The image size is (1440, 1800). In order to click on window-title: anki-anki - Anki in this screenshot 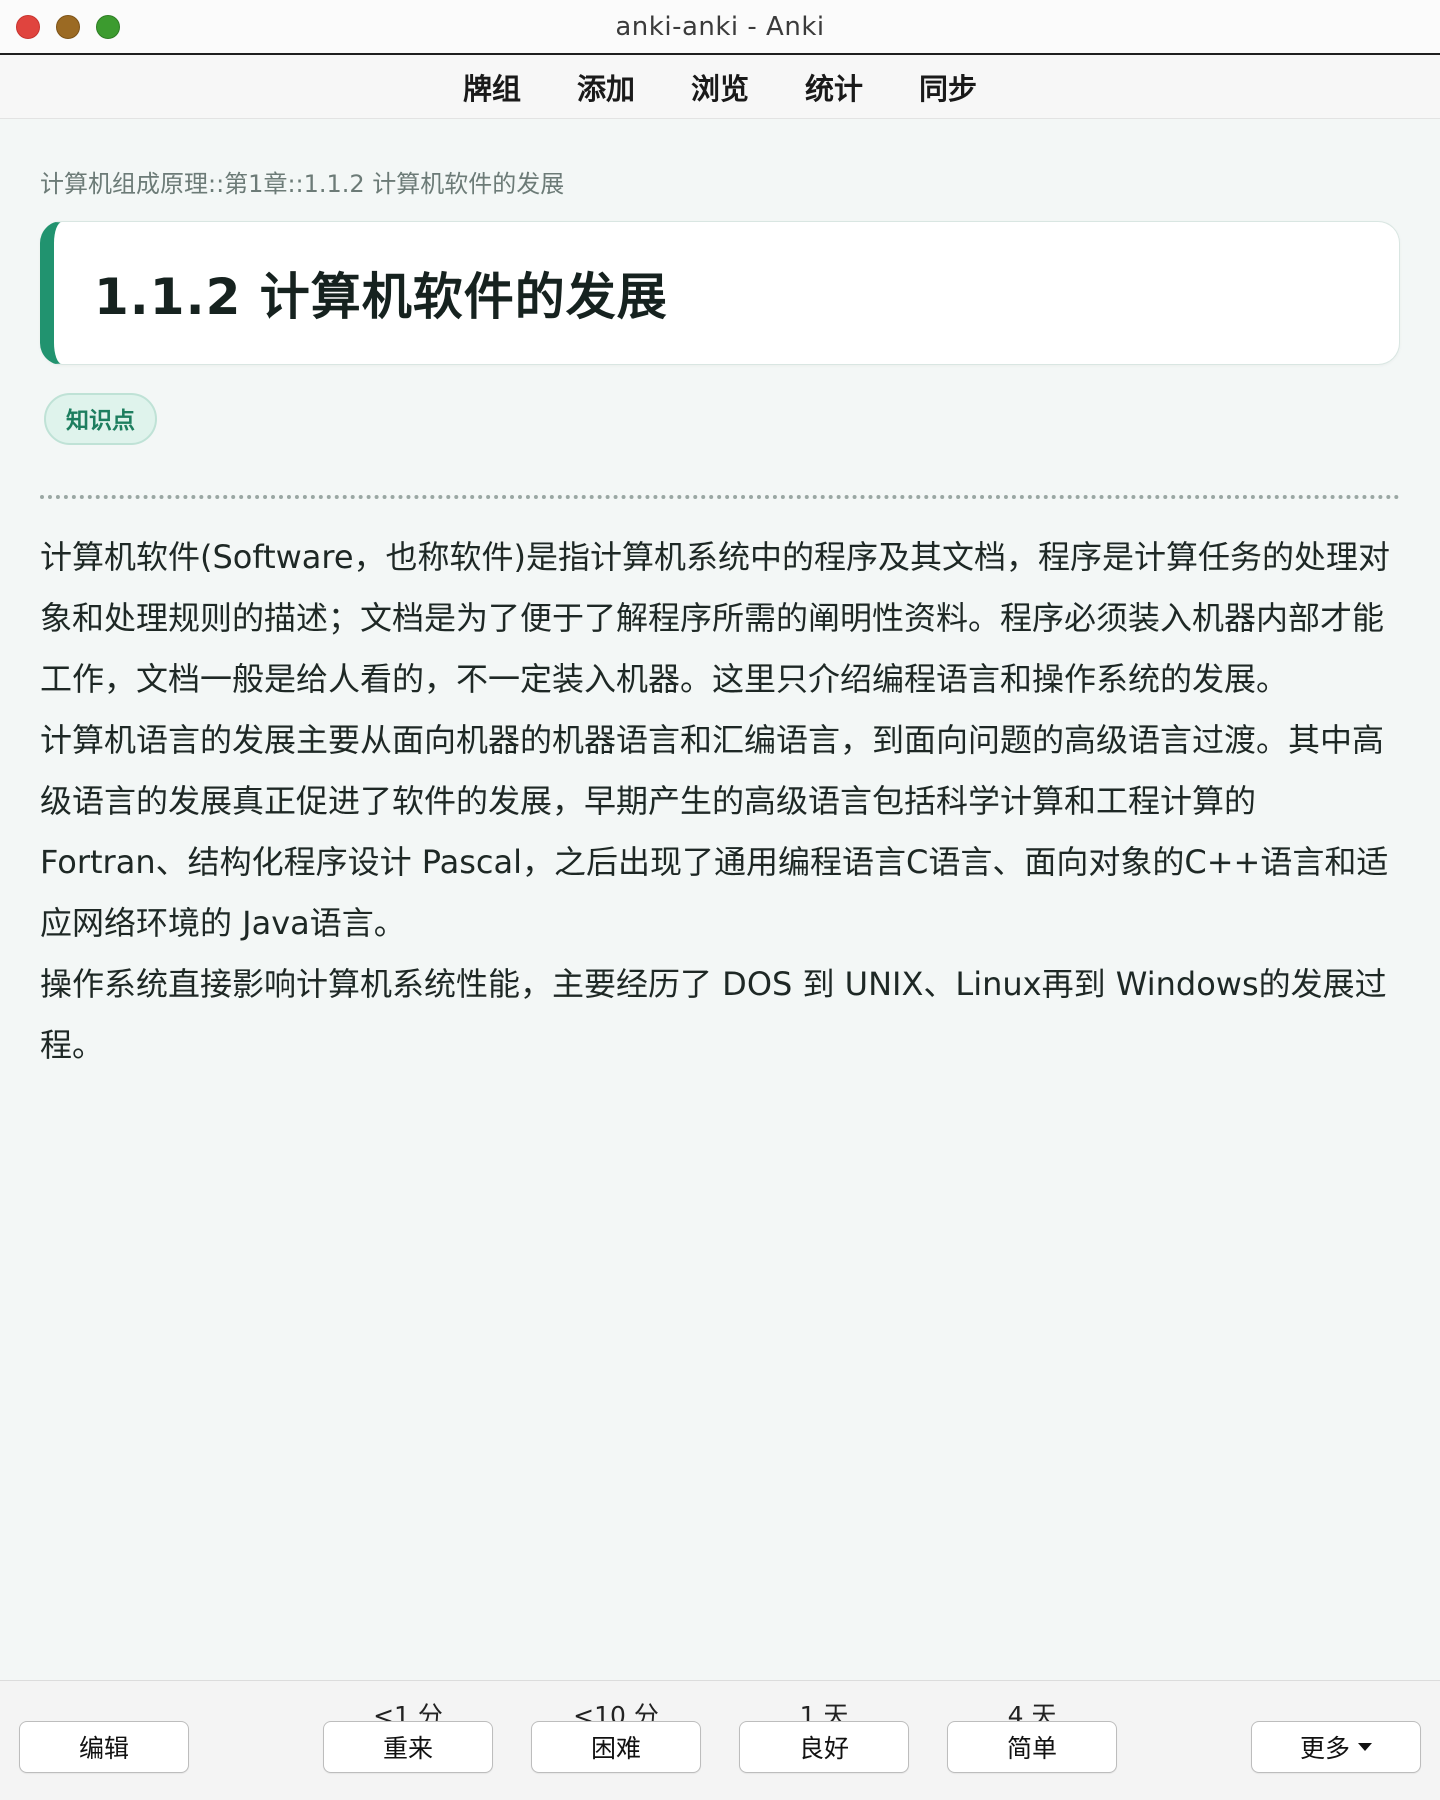, I will do `click(720, 27)`.